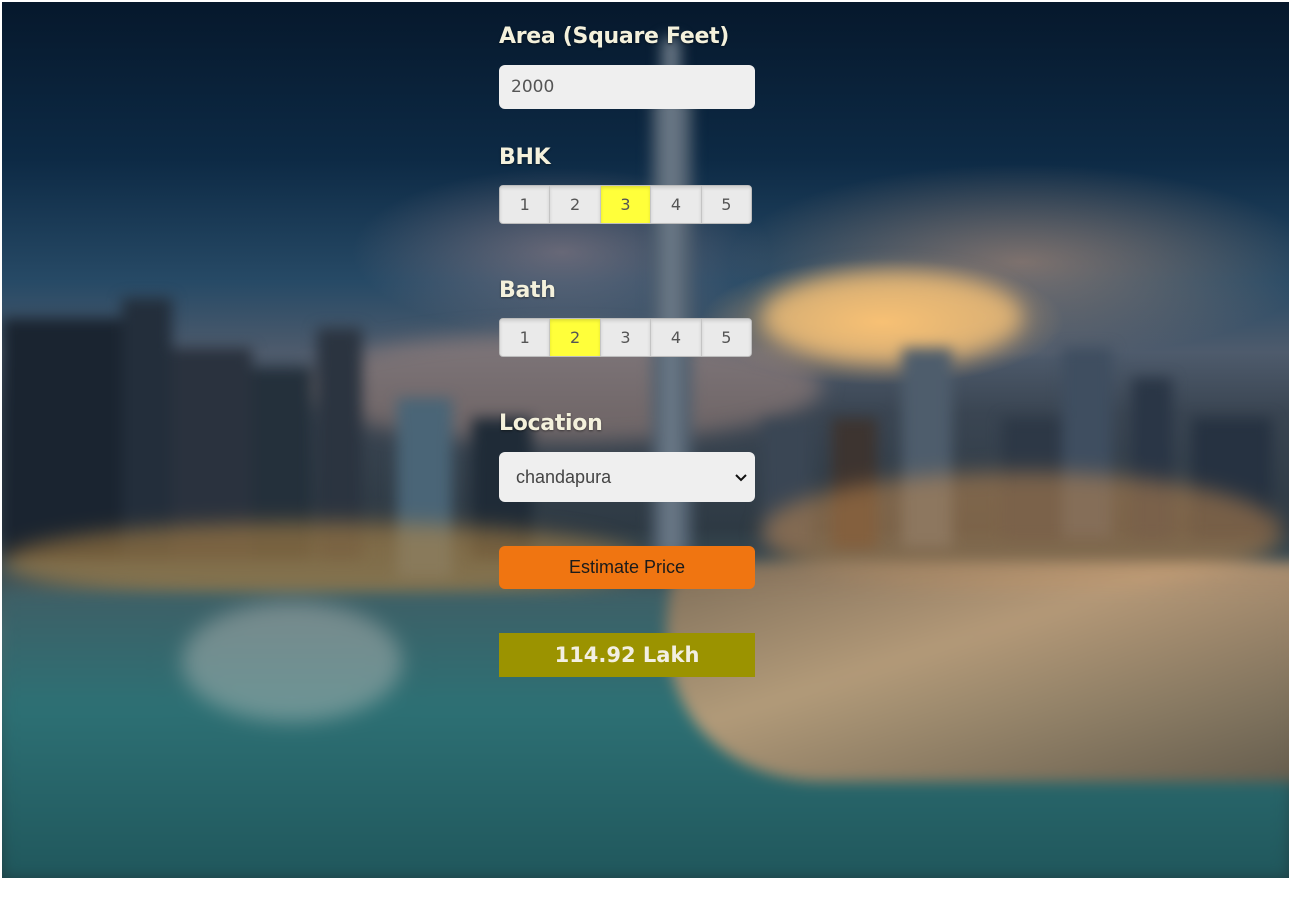 This screenshot has height=898, width=1289. Describe the element at coordinates (726, 204) in the screenshot. I see `bhk-option-5: 5` at that location.